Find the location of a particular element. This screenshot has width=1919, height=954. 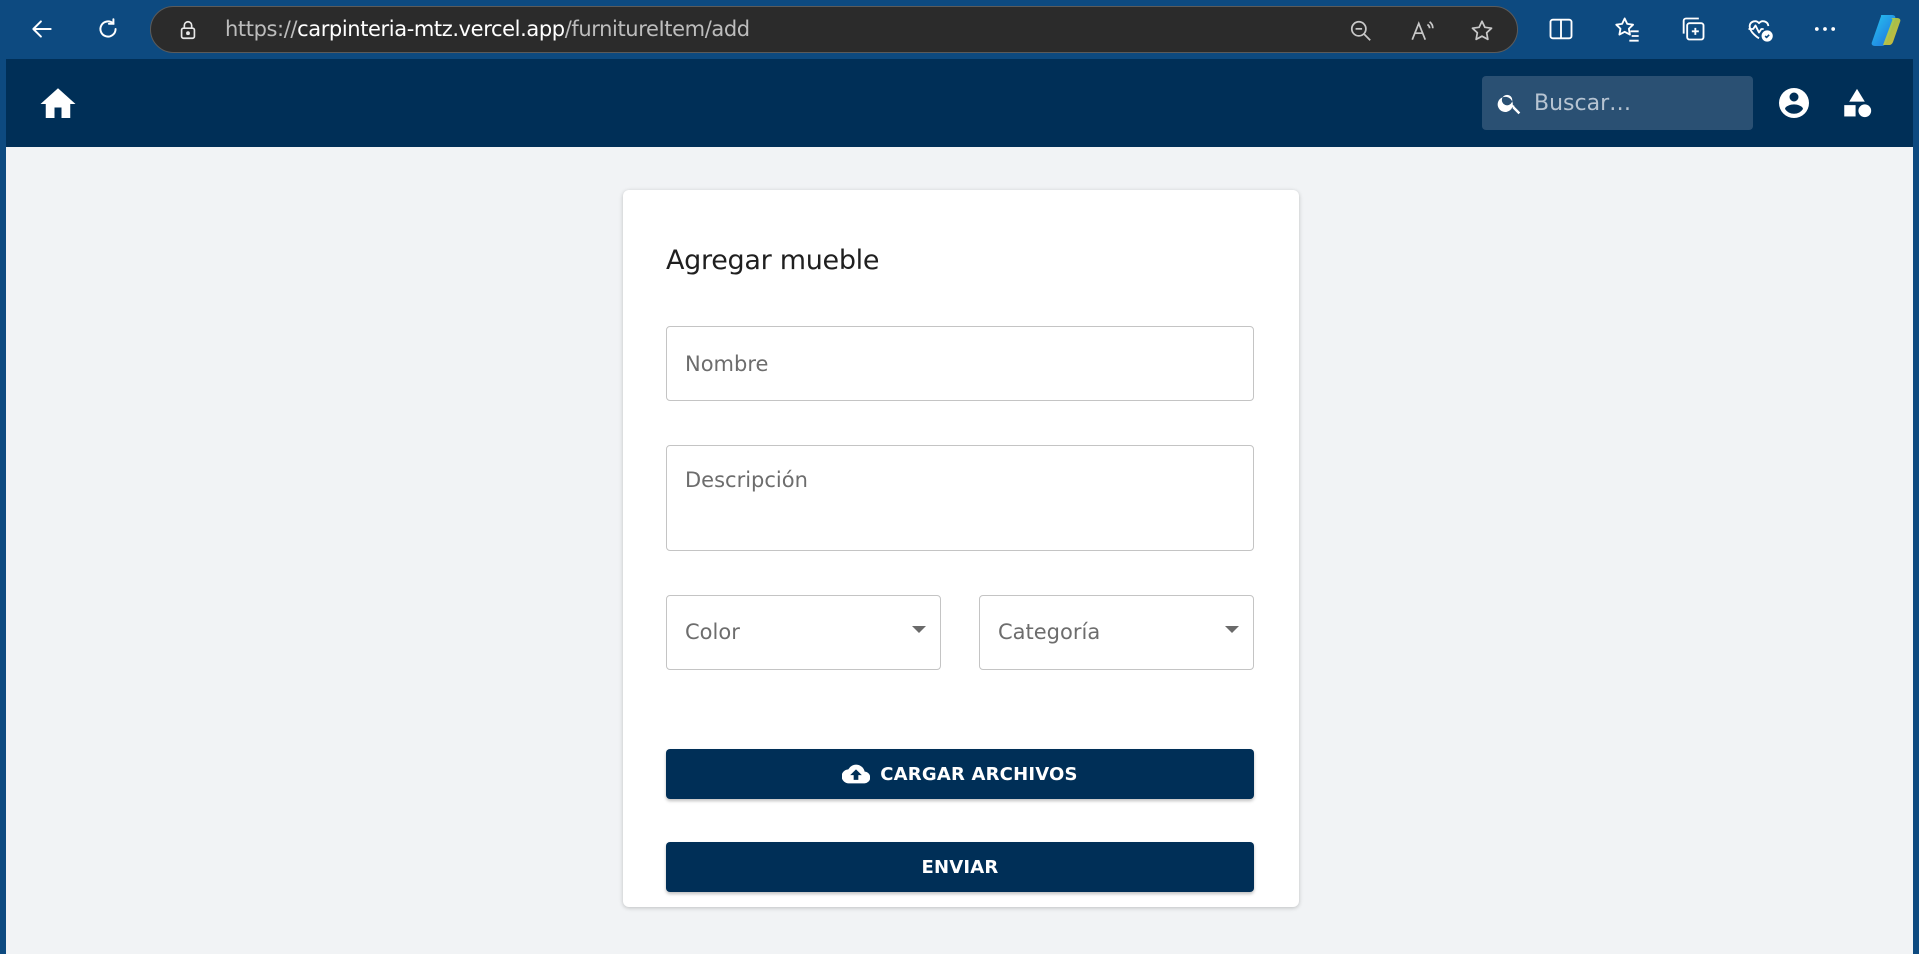

category-select: Categoría is located at coordinates (1116, 632).